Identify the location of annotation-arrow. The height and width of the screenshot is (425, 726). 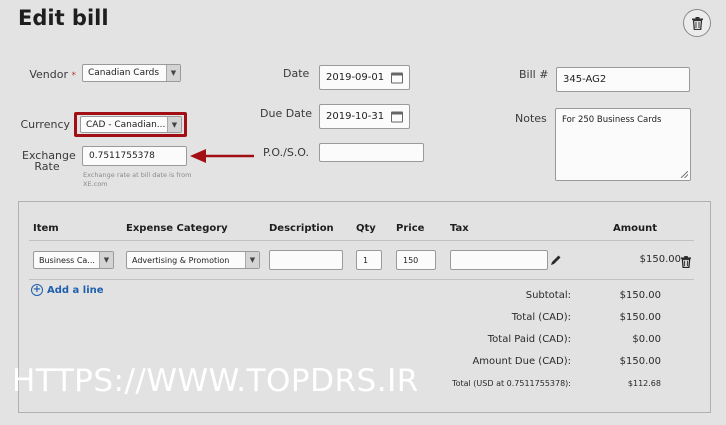
(222, 156).